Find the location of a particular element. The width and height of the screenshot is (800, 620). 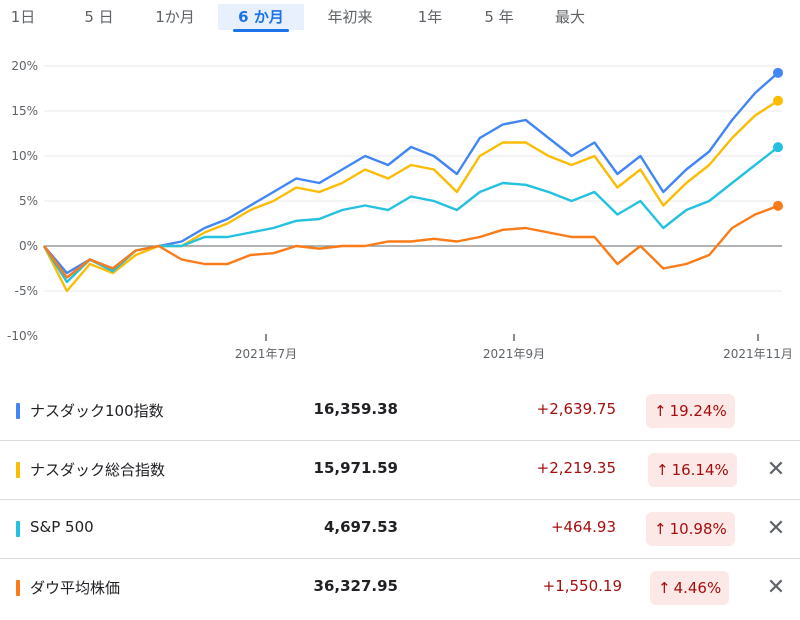

y-tick-label: 10% is located at coordinates (24, 156).